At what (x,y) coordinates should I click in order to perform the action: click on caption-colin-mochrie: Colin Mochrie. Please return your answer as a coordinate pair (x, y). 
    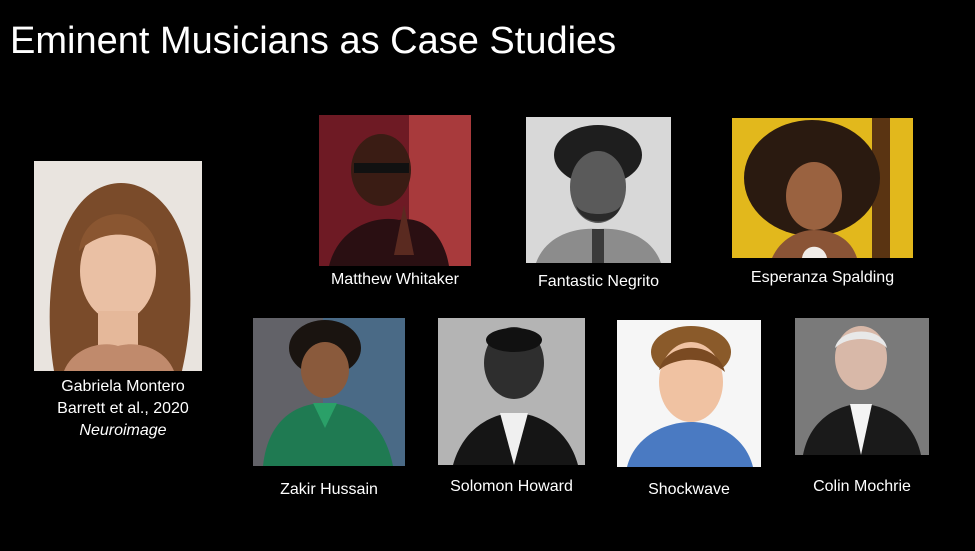
    Looking at the image, I should click on (862, 486).